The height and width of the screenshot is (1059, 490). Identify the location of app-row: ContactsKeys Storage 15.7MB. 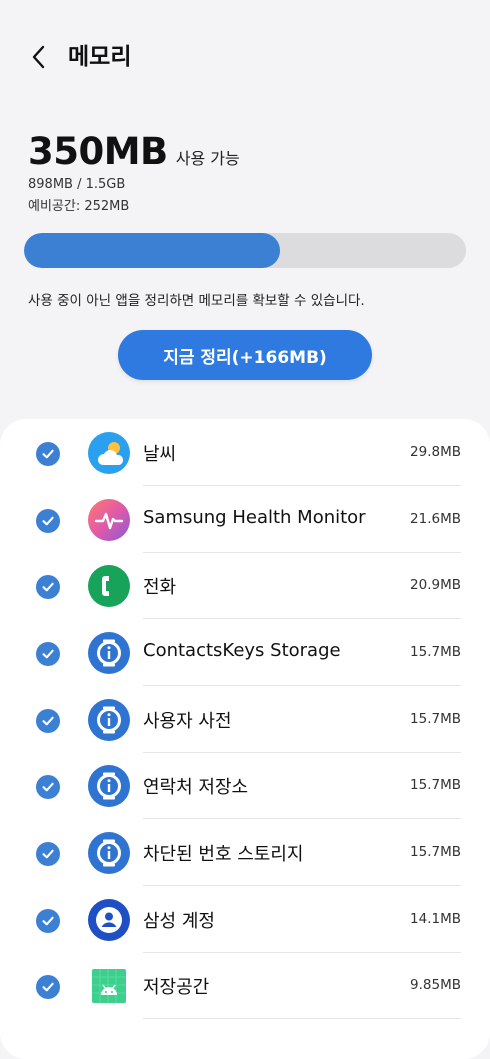
(245, 653).